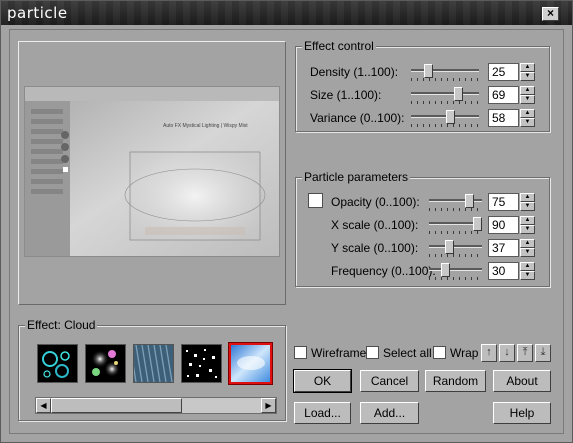  What do you see at coordinates (37, 13) in the screenshot?
I see `window-title: particle` at bounding box center [37, 13].